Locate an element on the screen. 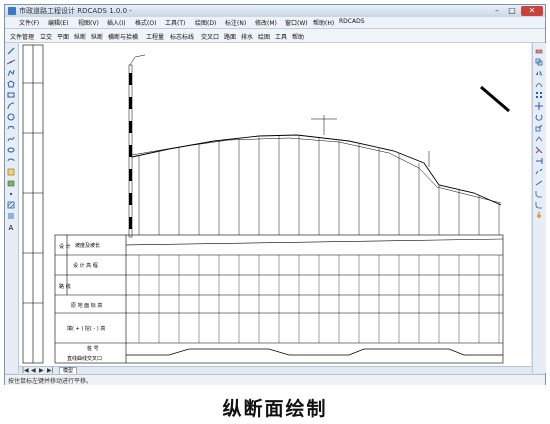  table-columns is located at coordinates (319, 299).